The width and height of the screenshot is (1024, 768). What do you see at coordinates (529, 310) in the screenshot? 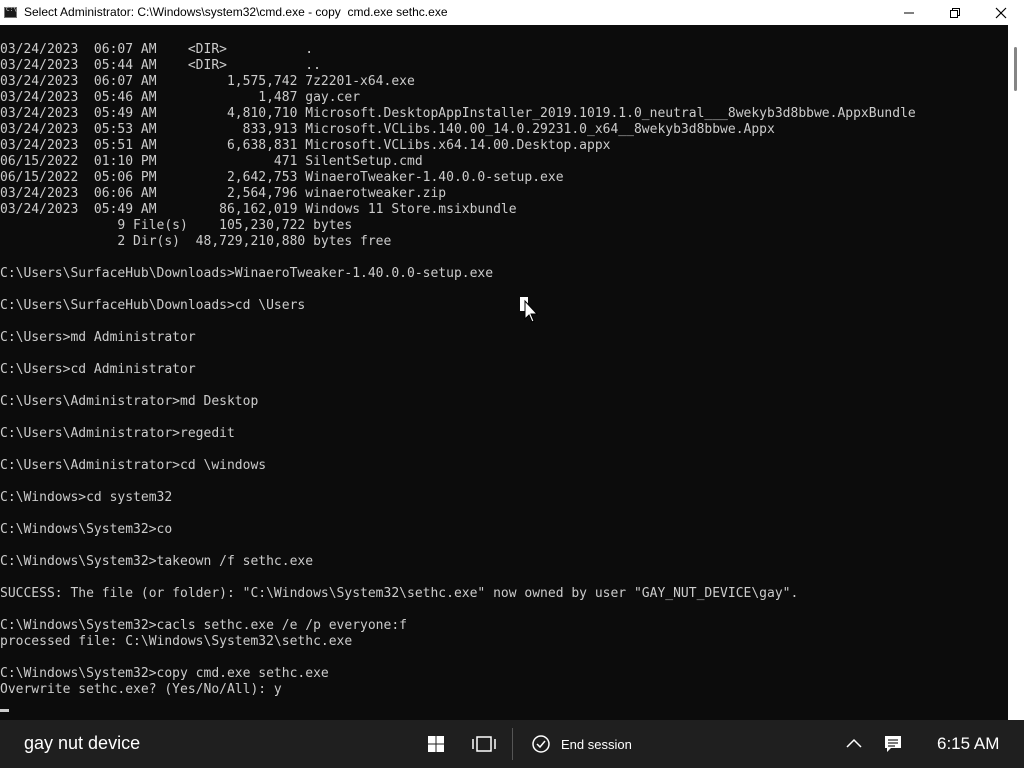
I see `mouse-pointer-icon` at bounding box center [529, 310].